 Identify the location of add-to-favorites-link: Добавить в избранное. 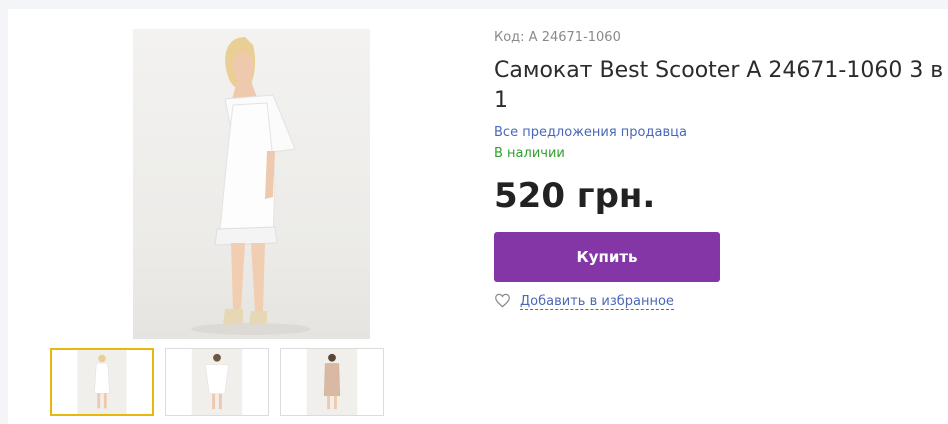
(597, 302).